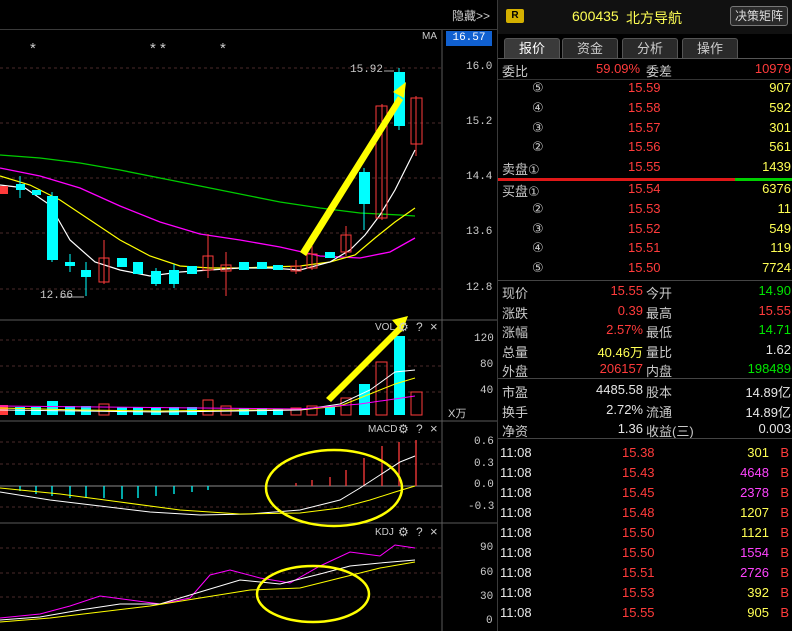 The image size is (792, 631). What do you see at coordinates (532, 48) in the screenshot?
I see `tab-quote: 报价` at bounding box center [532, 48].